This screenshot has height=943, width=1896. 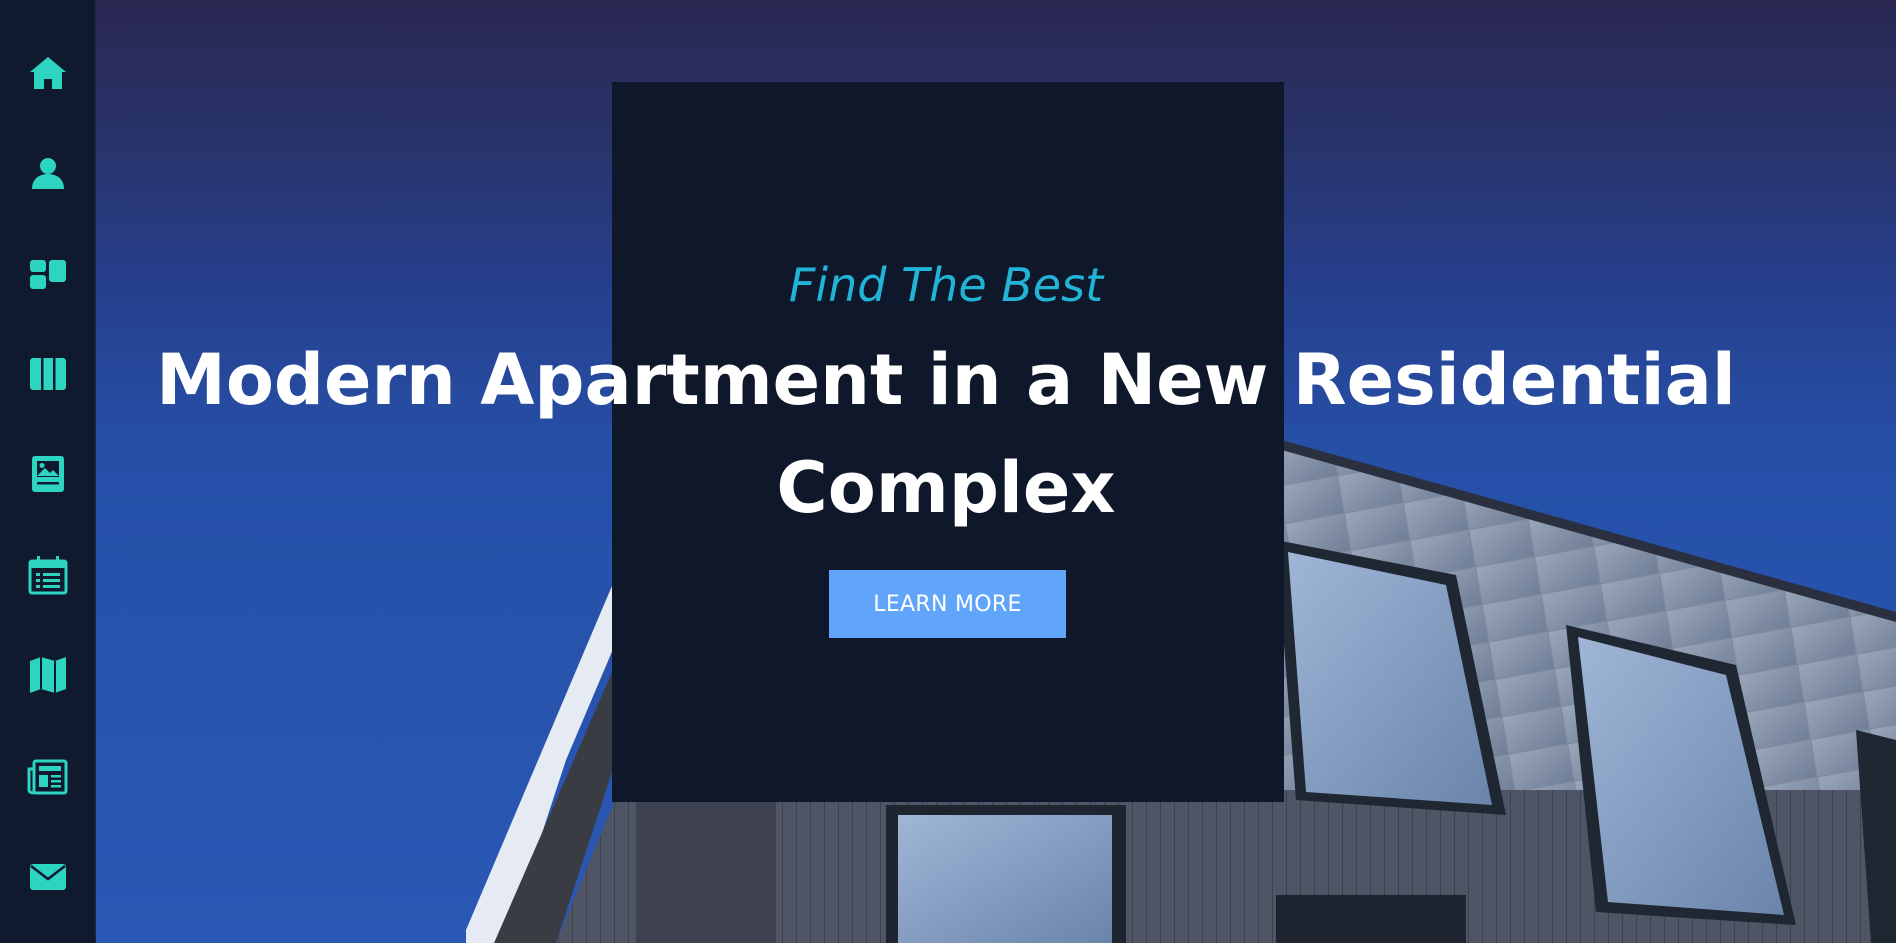 I want to click on nav-contact, so click(x=48, y=877).